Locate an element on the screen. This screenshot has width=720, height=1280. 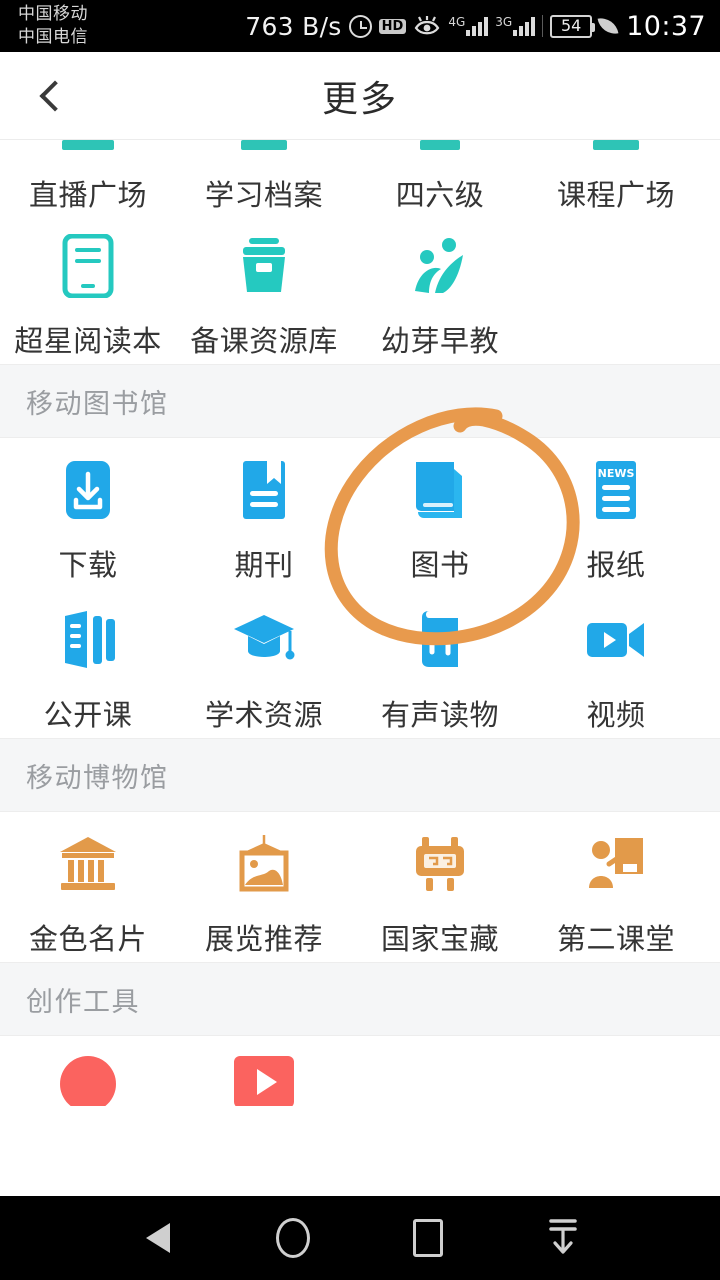
grid-item-early-education: 幼芽早教 is located at coordinates (440, 289).